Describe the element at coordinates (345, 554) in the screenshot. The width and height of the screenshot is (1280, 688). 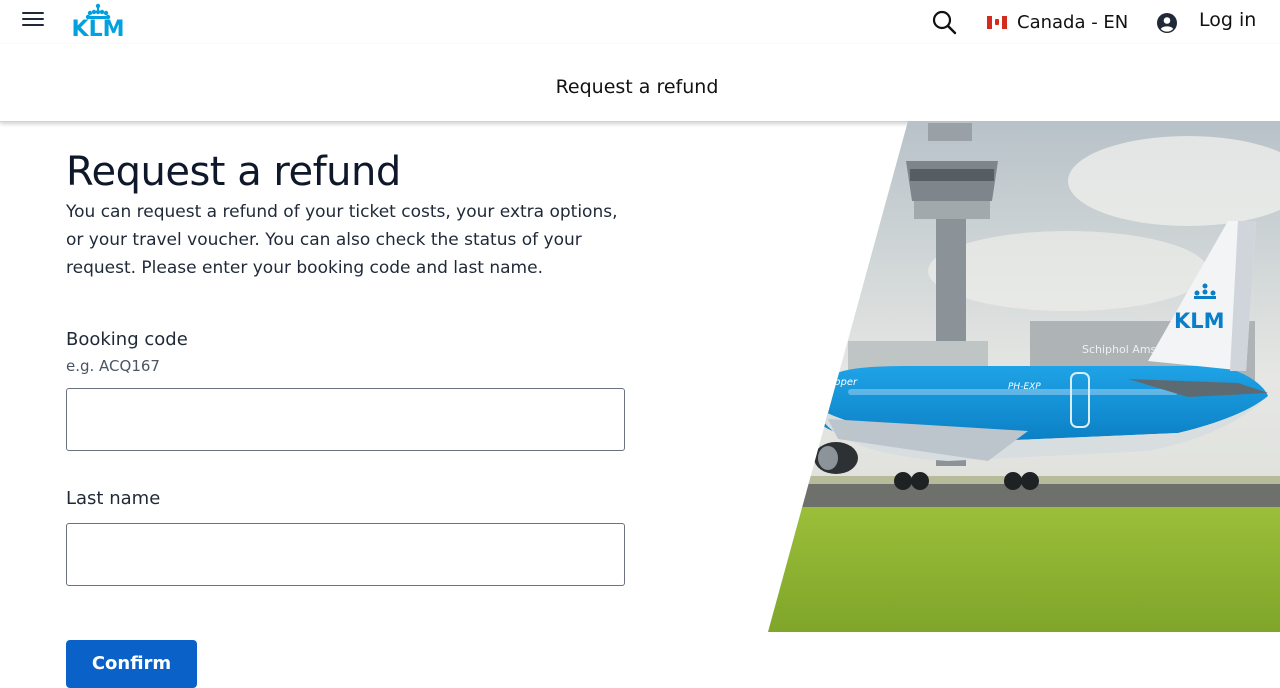
I see `last-name-input` at that location.